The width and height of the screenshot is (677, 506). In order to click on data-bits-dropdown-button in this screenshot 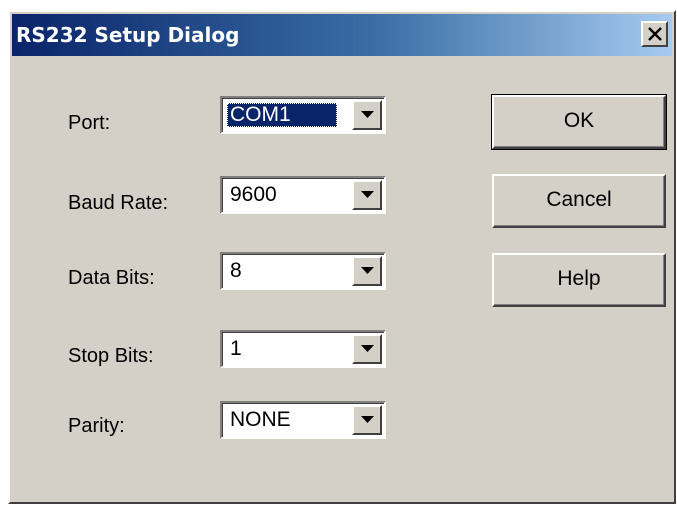, I will do `click(367, 271)`.